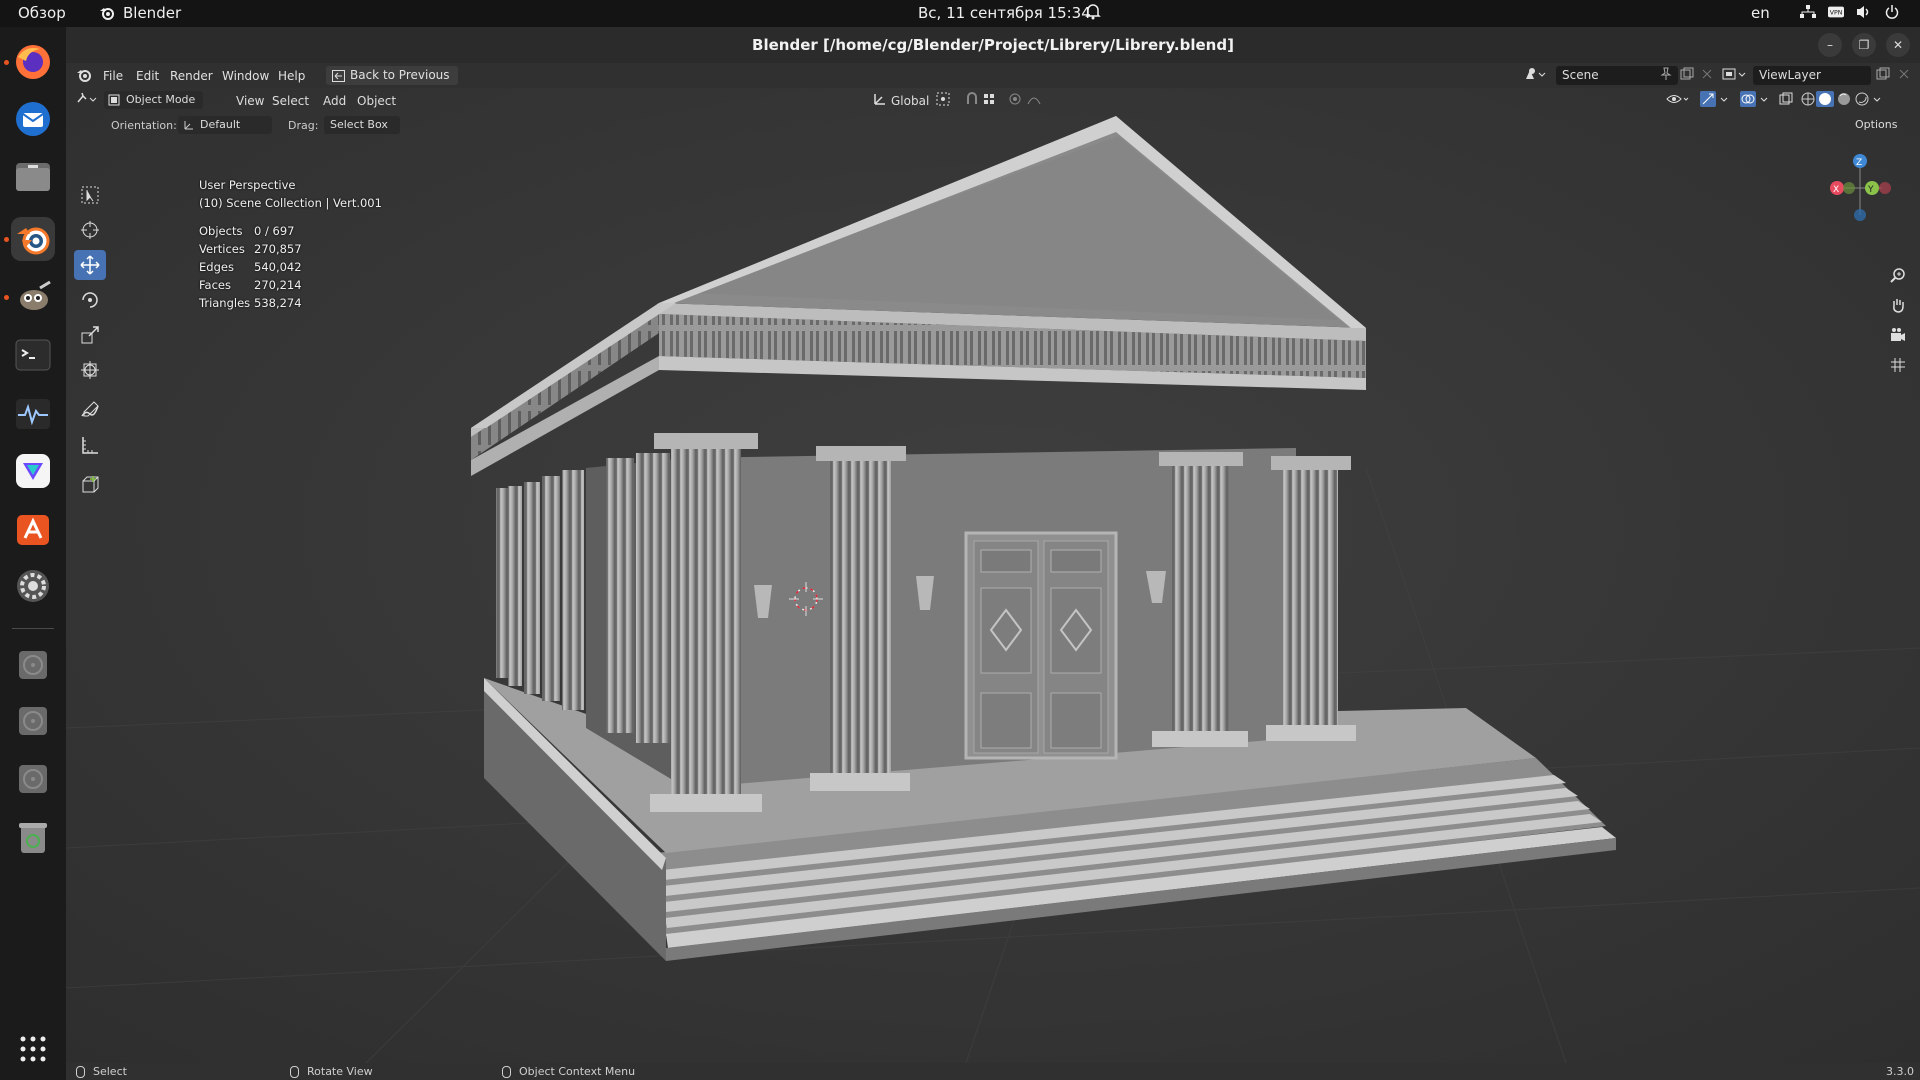 This screenshot has height=1080, width=1920. I want to click on cursor-tool-icon, so click(90, 230).